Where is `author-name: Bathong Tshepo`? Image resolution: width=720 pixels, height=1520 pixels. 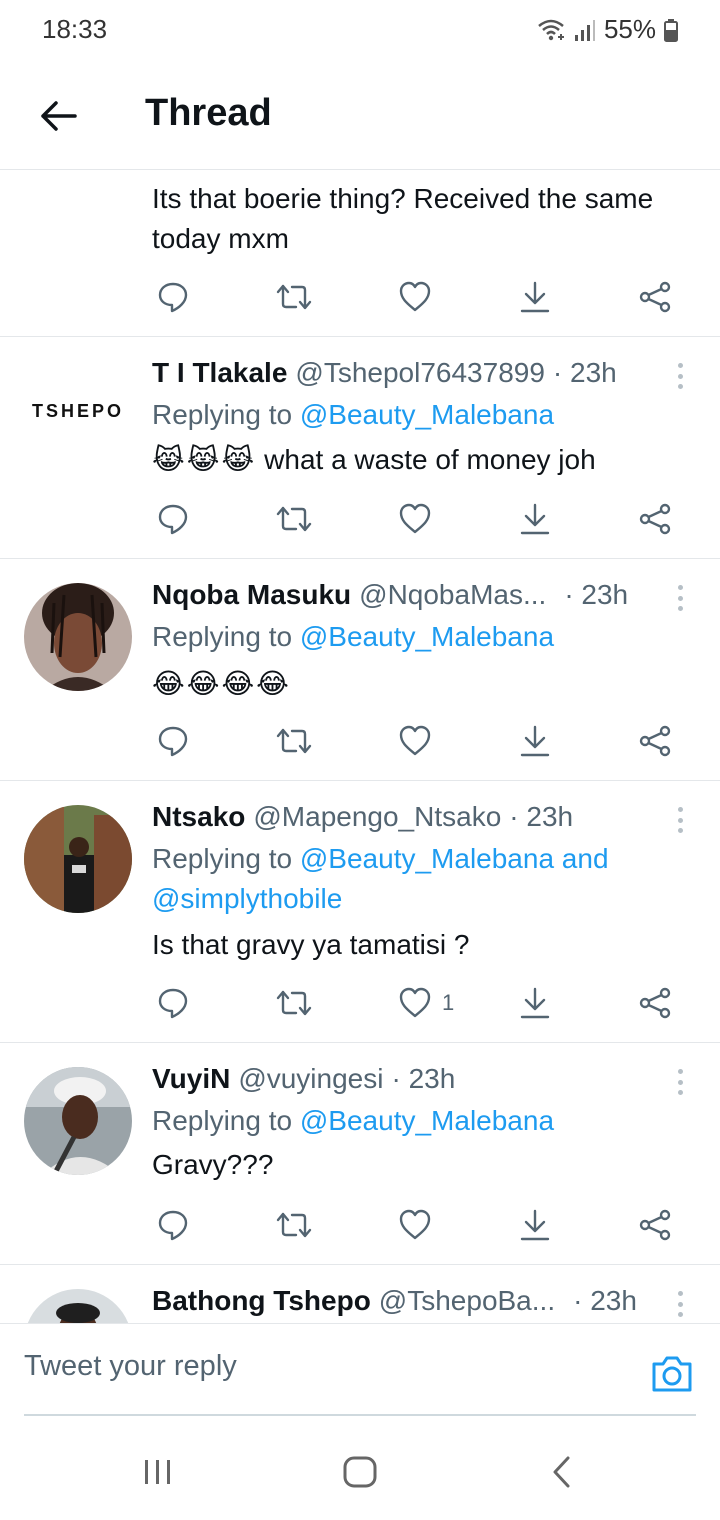
author-name: Bathong Tshepo is located at coordinates (261, 1301).